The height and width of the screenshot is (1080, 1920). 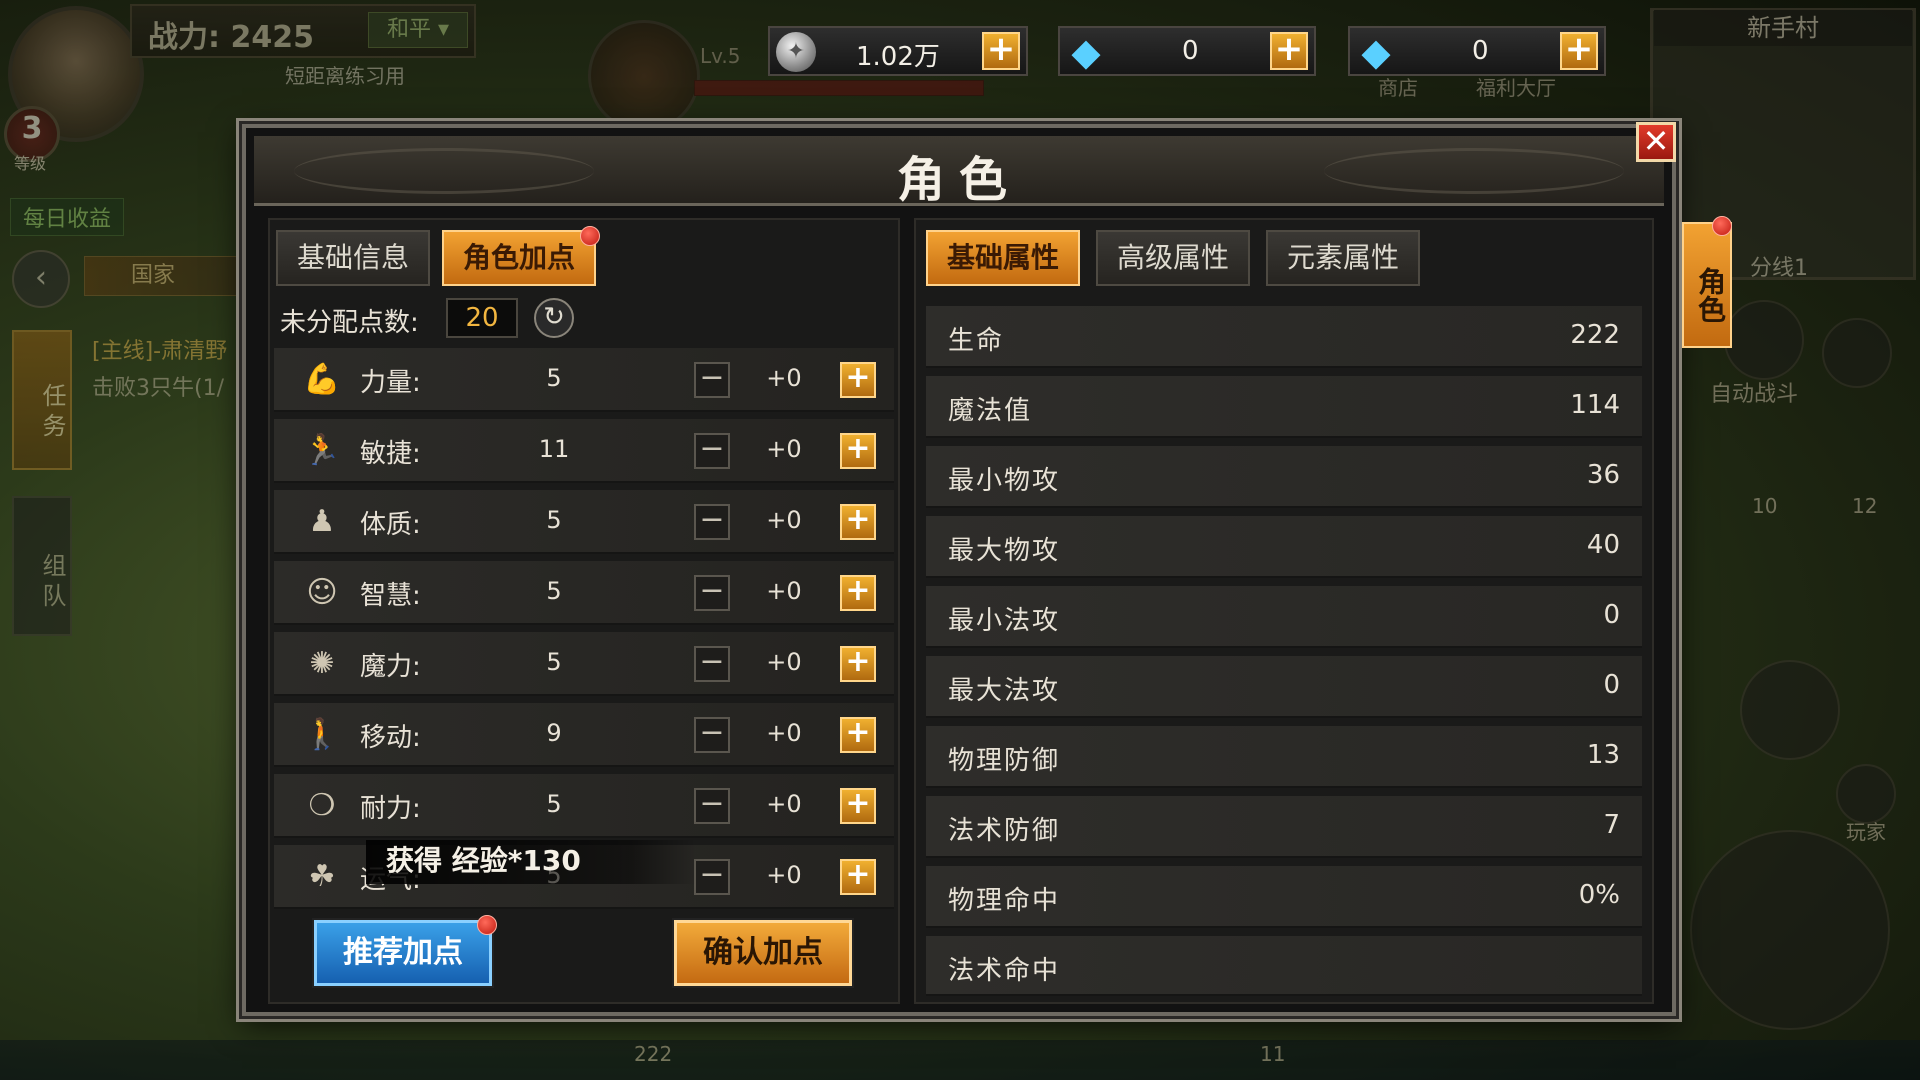 I want to click on attribute-name: 力量:, so click(x=390, y=383).